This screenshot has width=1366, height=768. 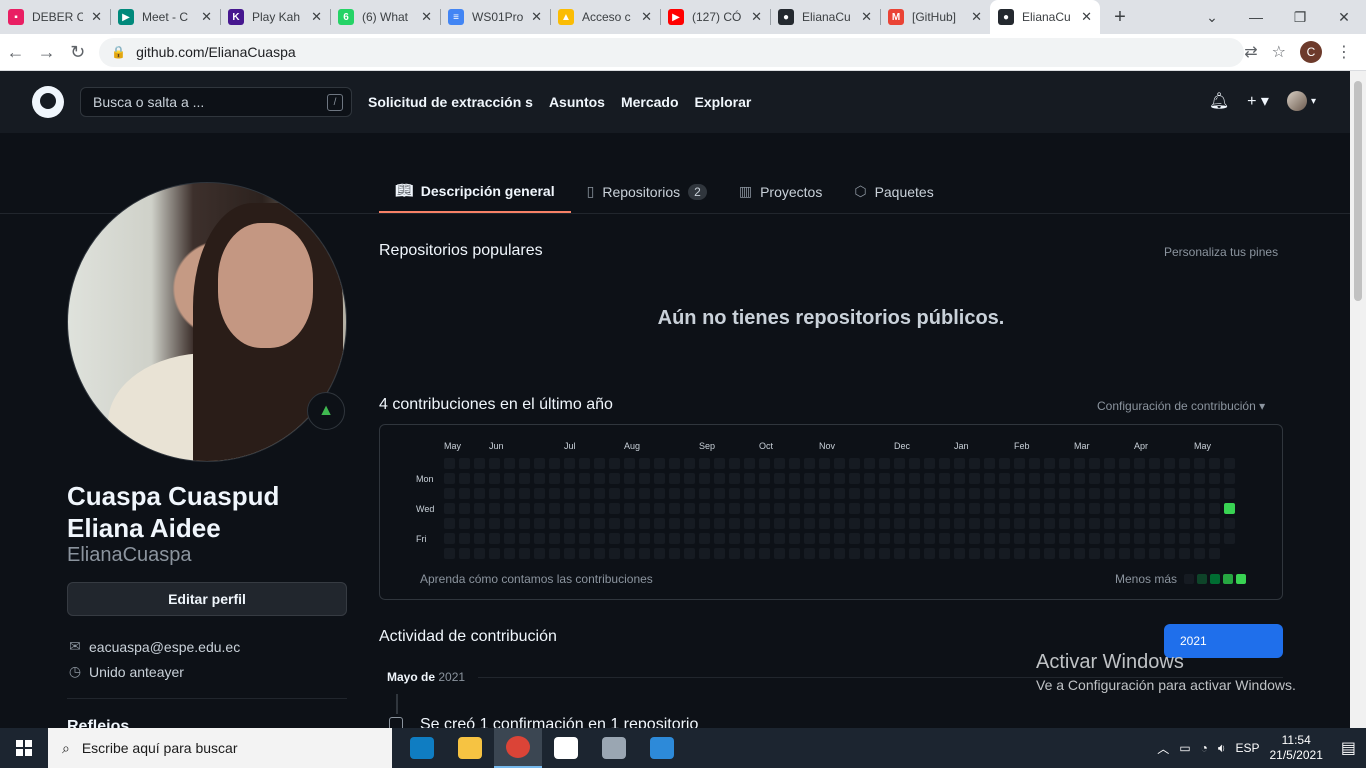 What do you see at coordinates (1219, 101) in the screenshot?
I see `bell-icon: 🔔︎` at bounding box center [1219, 101].